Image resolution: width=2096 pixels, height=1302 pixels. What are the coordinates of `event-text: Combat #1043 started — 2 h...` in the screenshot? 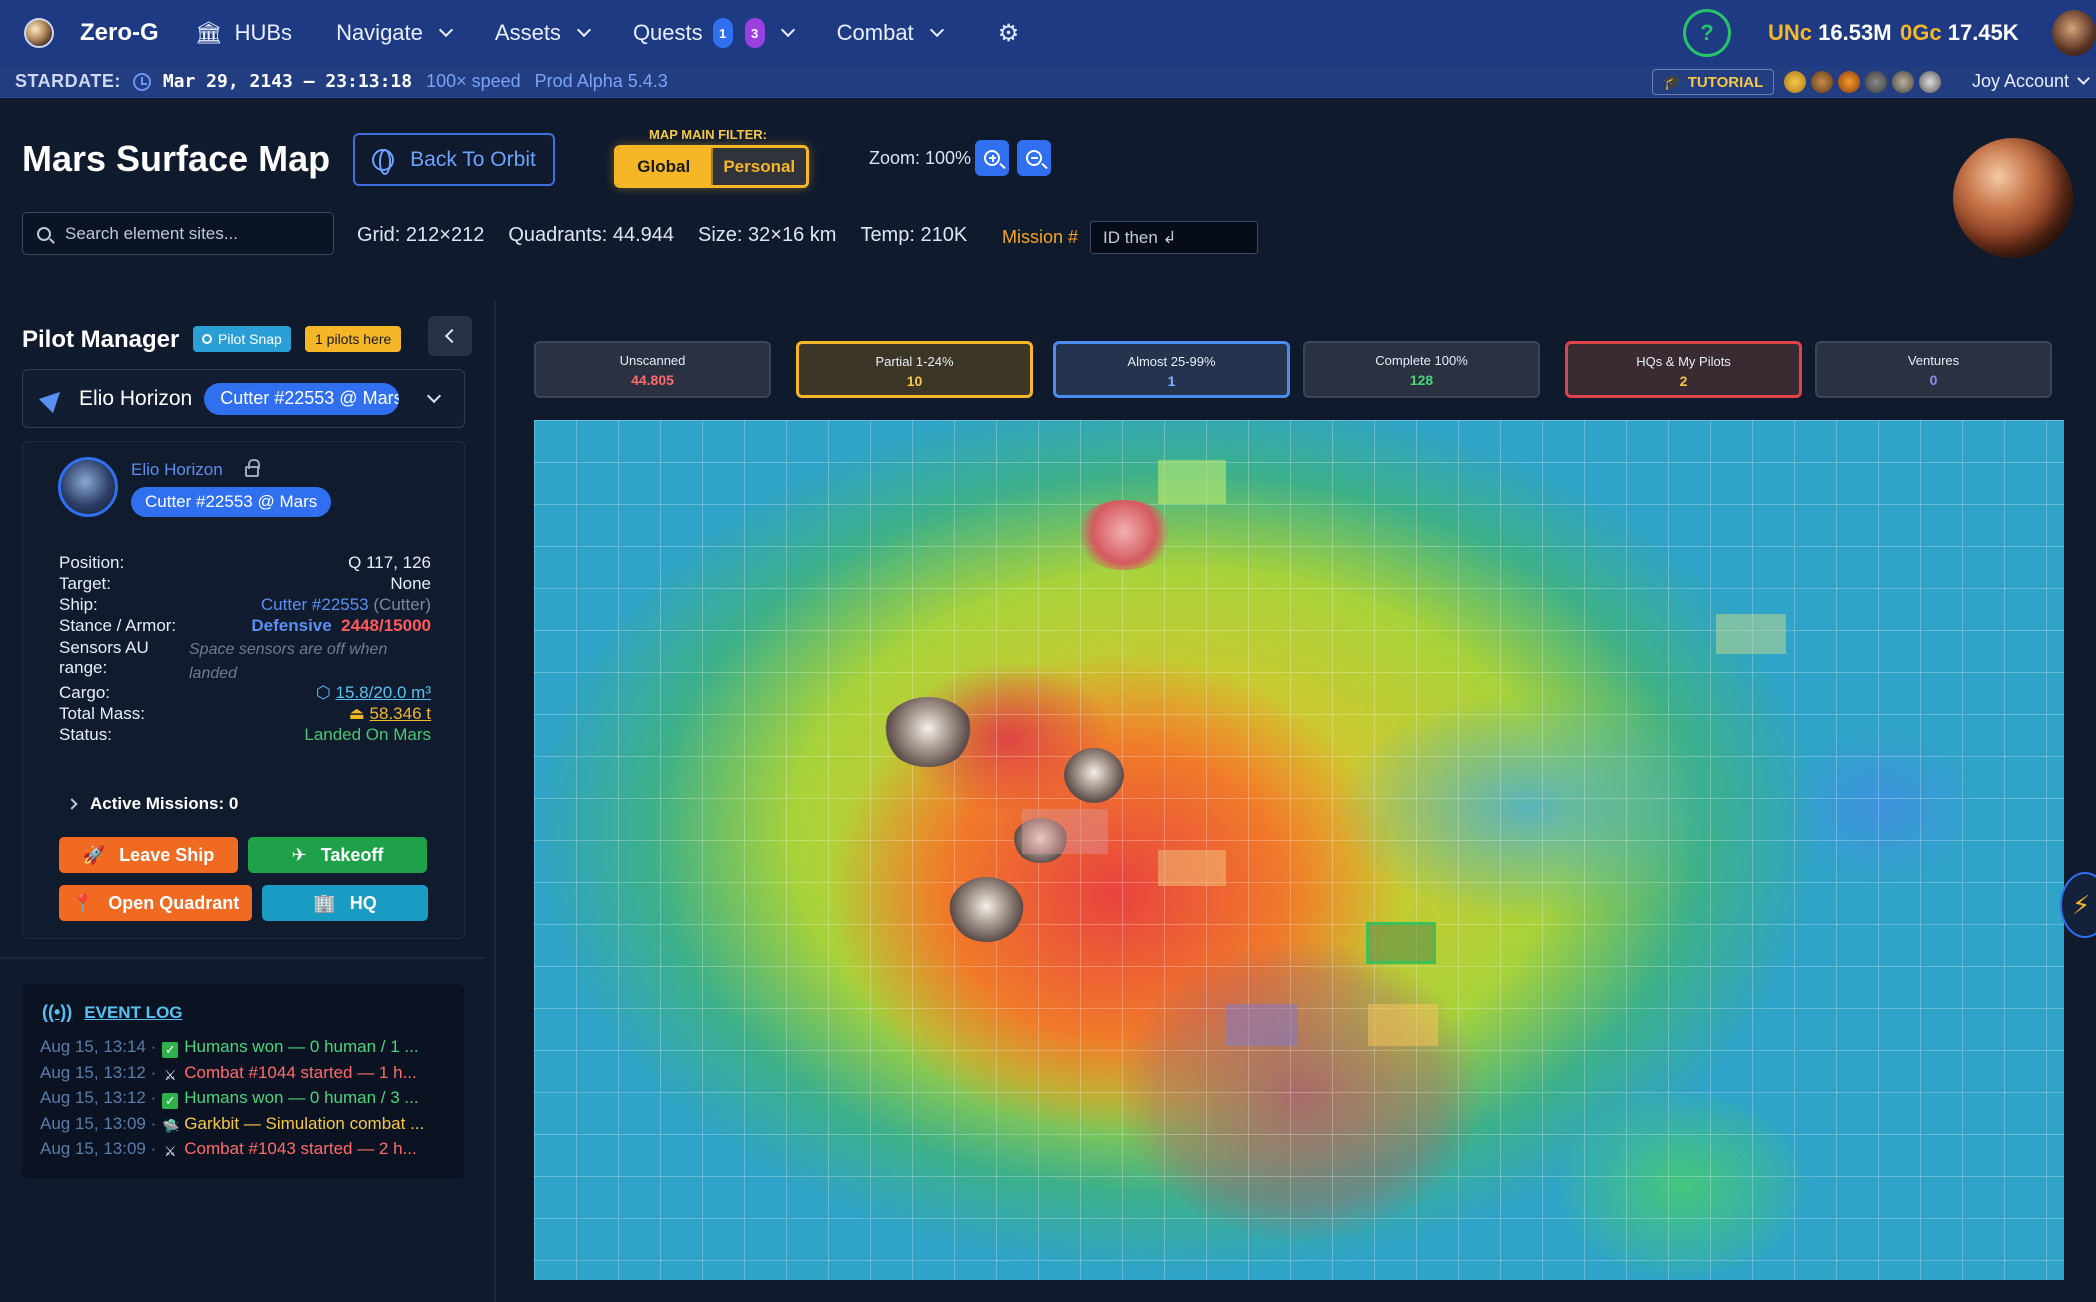 It's located at (300, 1148).